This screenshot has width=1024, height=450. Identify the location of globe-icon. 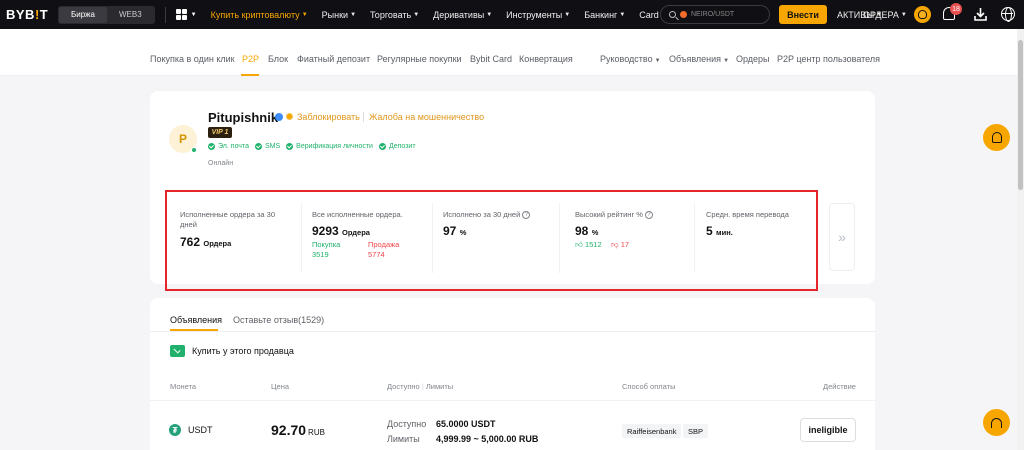
(1008, 14).